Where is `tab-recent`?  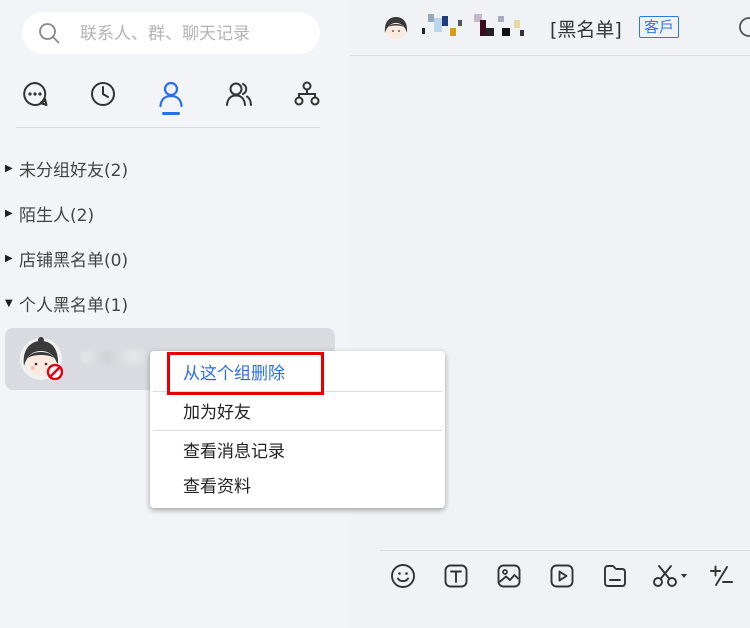
tab-recent is located at coordinates (103, 94).